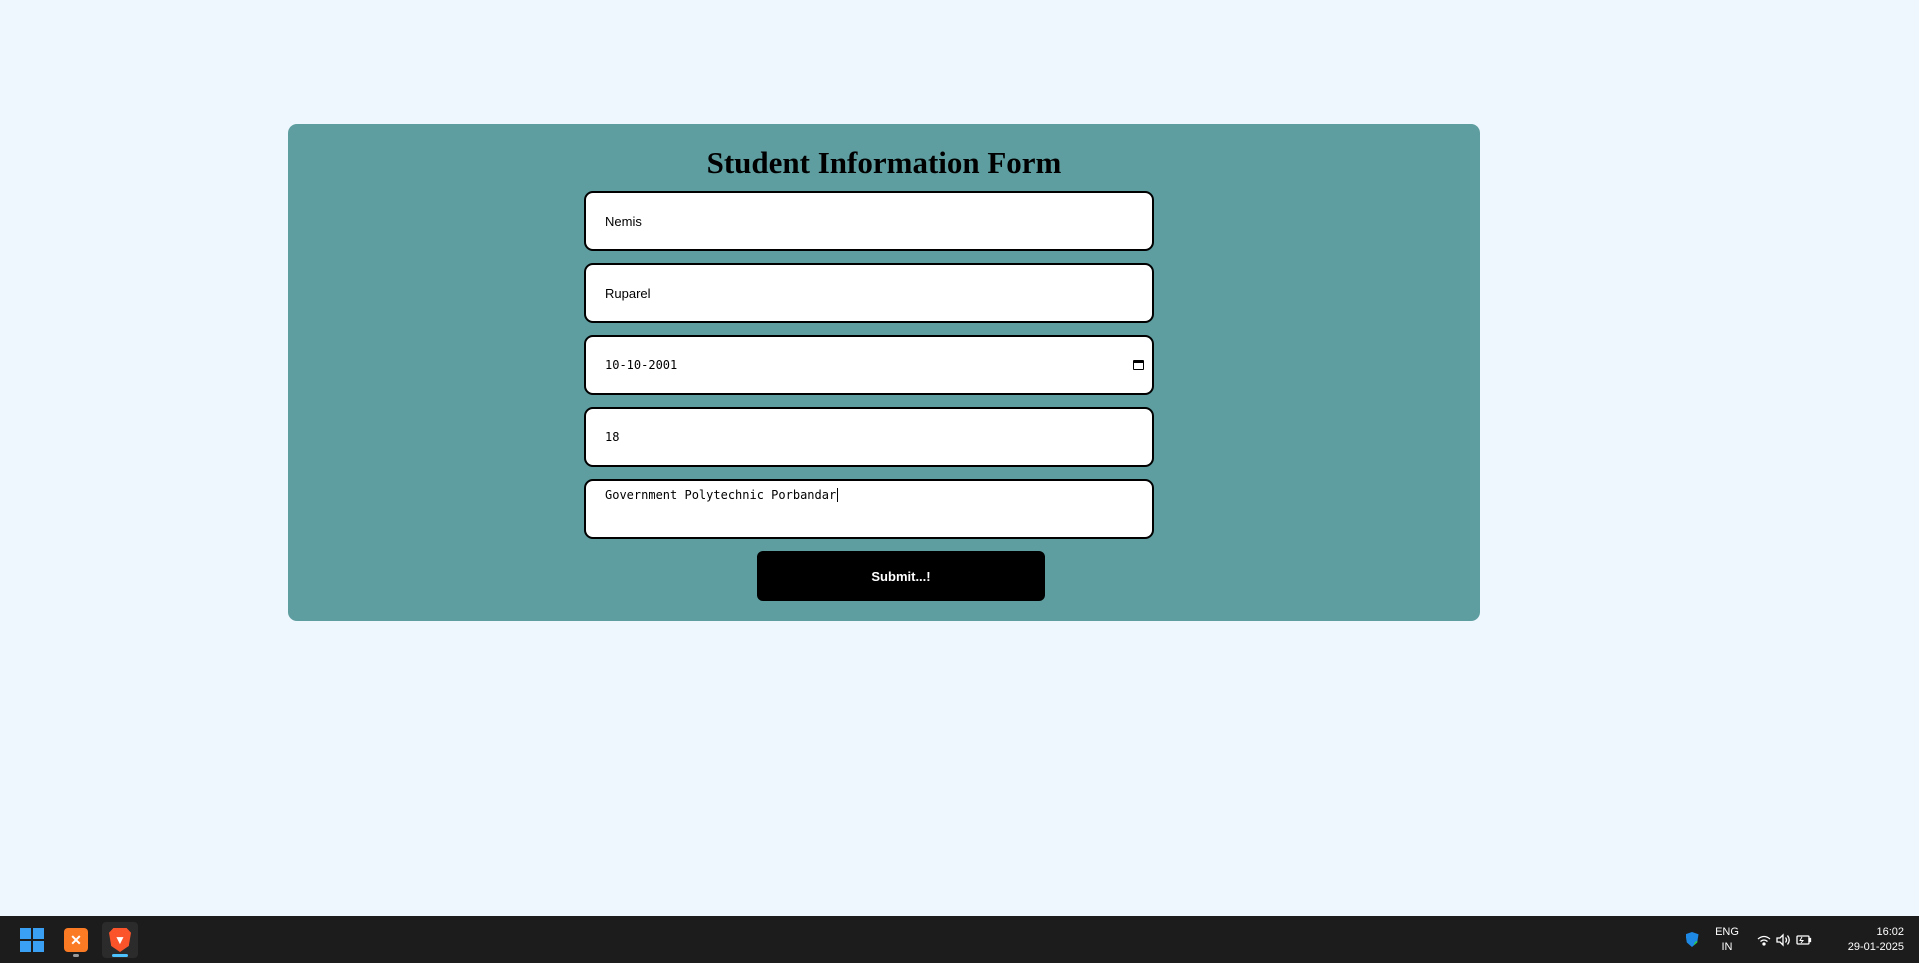 This screenshot has height=963, width=1919. What do you see at coordinates (1890, 931) in the screenshot?
I see `clock-time: 16:02` at bounding box center [1890, 931].